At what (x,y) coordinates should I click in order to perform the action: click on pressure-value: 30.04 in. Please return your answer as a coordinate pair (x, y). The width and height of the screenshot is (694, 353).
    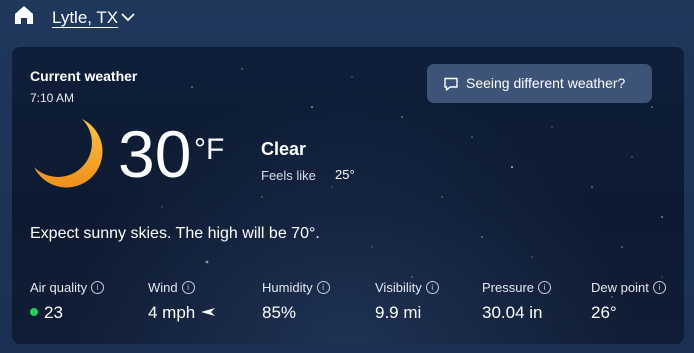
    Looking at the image, I should click on (512, 312).